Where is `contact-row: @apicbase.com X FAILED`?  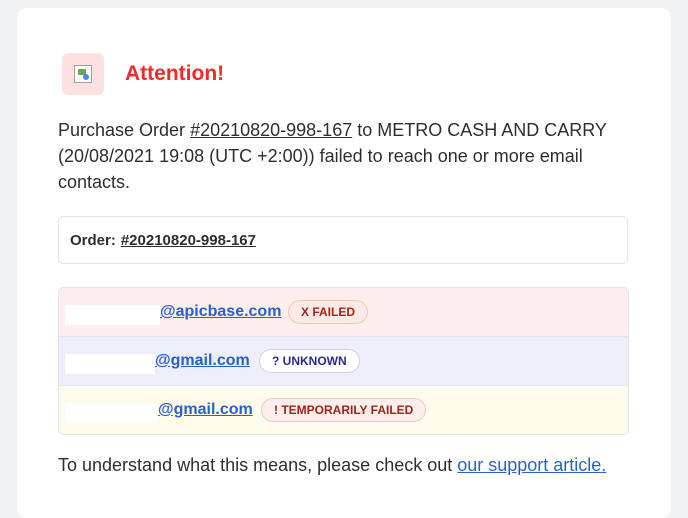
contact-row: @apicbase.com X FAILED is located at coordinates (343, 312).